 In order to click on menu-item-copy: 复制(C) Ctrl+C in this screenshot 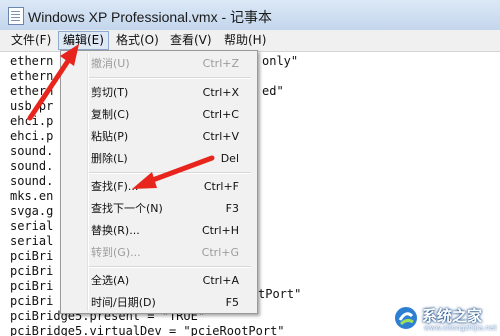, I will do `click(158, 114)`.